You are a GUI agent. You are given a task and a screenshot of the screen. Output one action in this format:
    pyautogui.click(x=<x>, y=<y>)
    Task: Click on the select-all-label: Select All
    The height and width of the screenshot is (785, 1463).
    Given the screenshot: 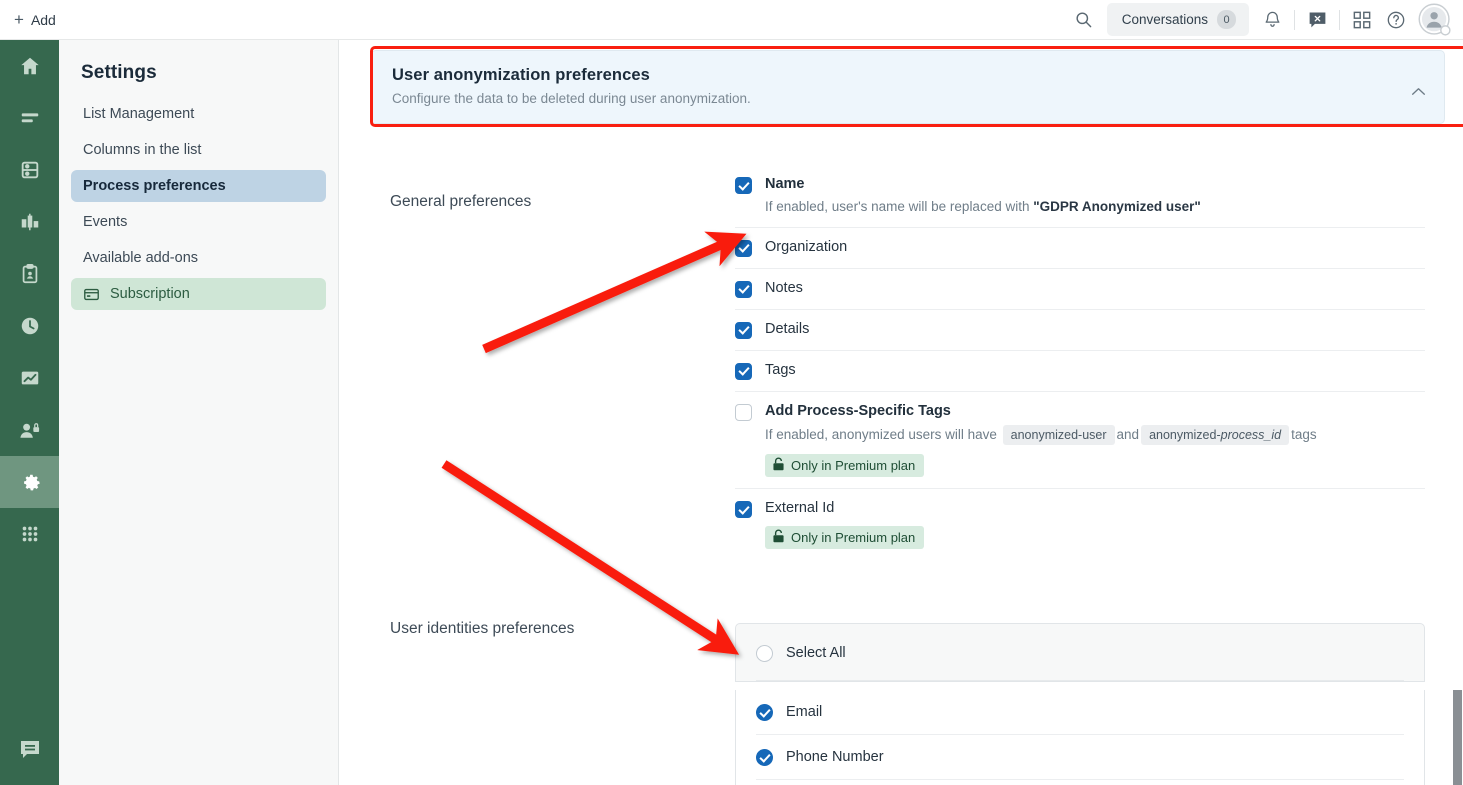 What is the action you would take?
    pyautogui.click(x=816, y=653)
    